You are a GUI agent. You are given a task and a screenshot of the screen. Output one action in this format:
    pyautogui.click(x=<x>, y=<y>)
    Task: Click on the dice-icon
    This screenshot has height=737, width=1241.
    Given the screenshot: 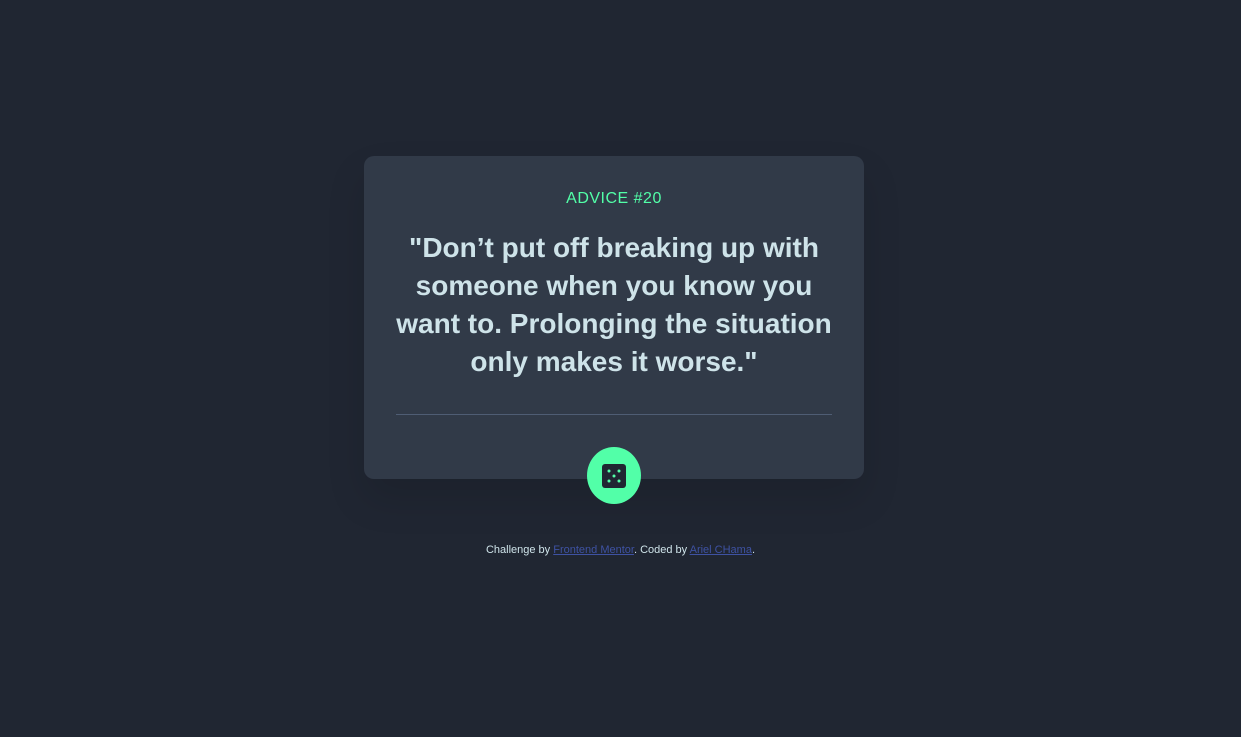 What is the action you would take?
    pyautogui.click(x=614, y=475)
    